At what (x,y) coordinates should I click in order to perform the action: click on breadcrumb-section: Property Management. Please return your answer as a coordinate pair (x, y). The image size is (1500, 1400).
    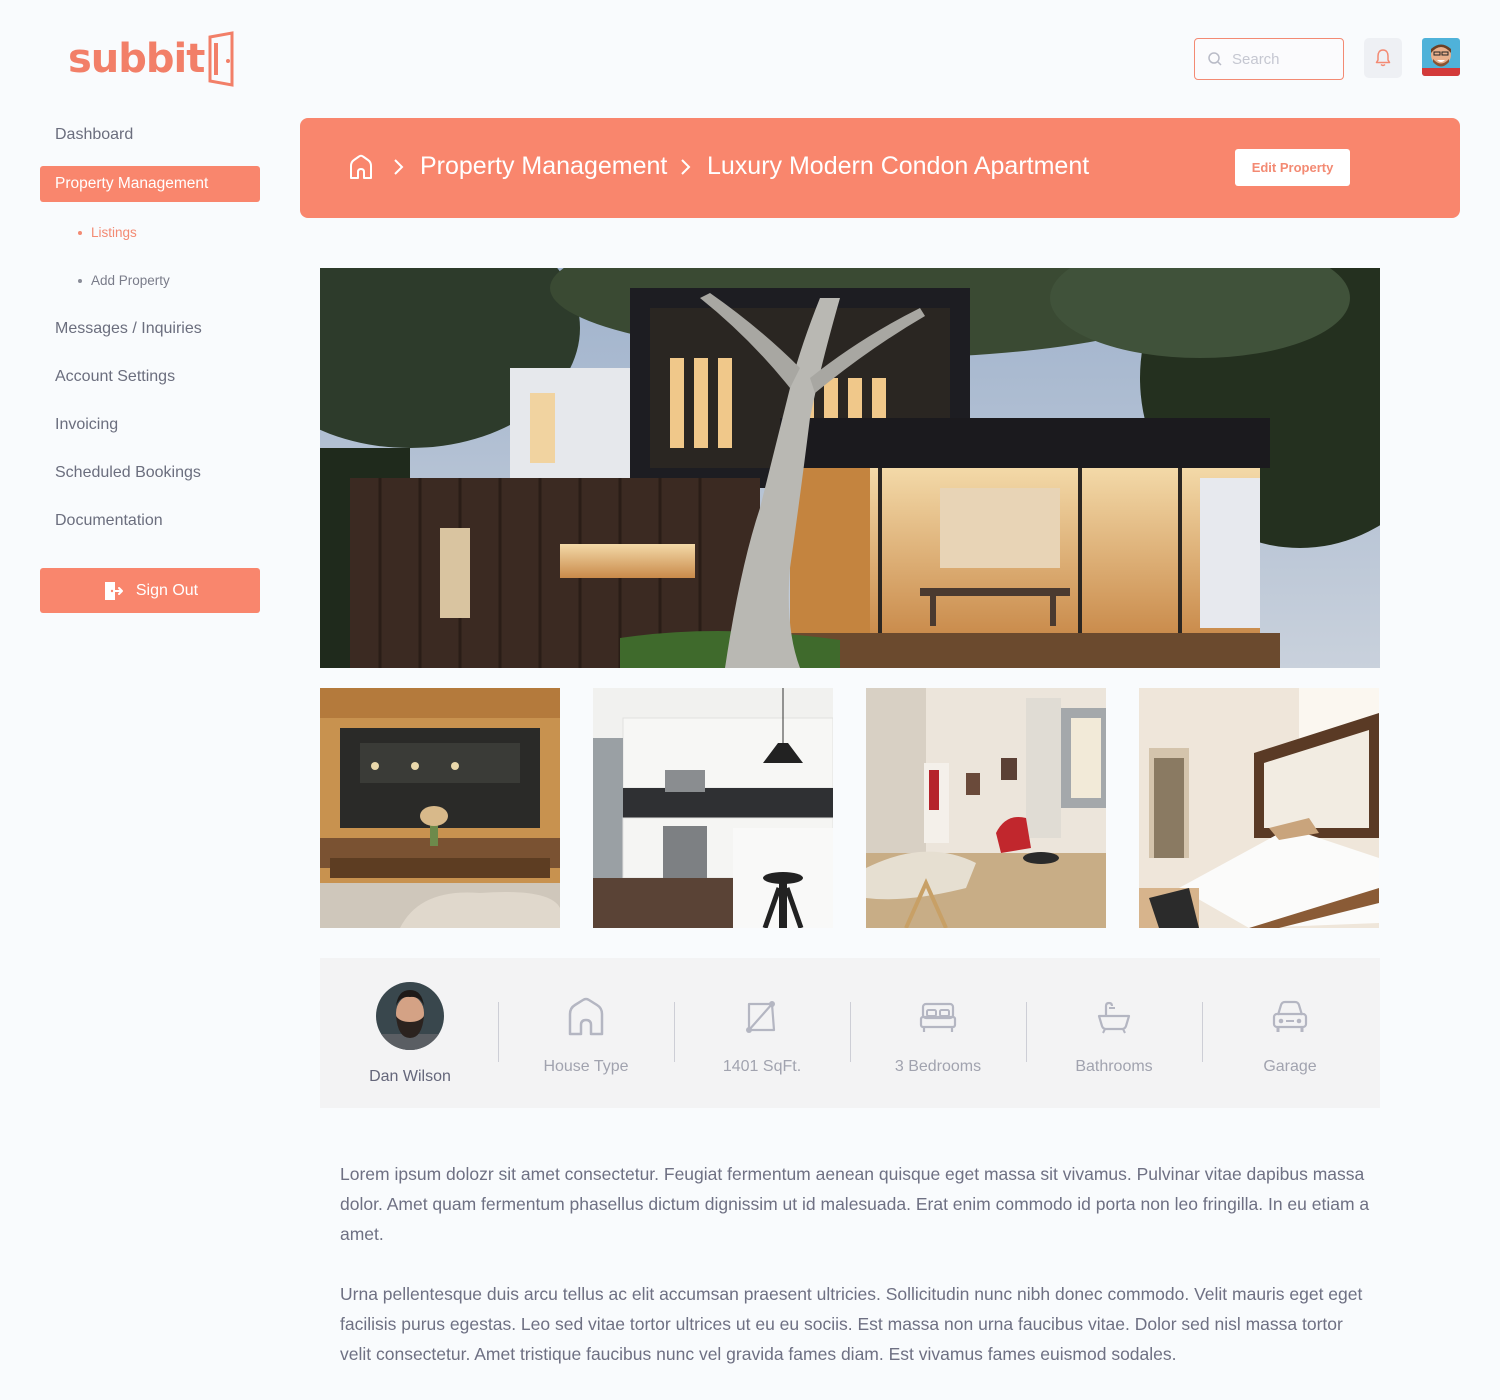
    Looking at the image, I should click on (543, 166).